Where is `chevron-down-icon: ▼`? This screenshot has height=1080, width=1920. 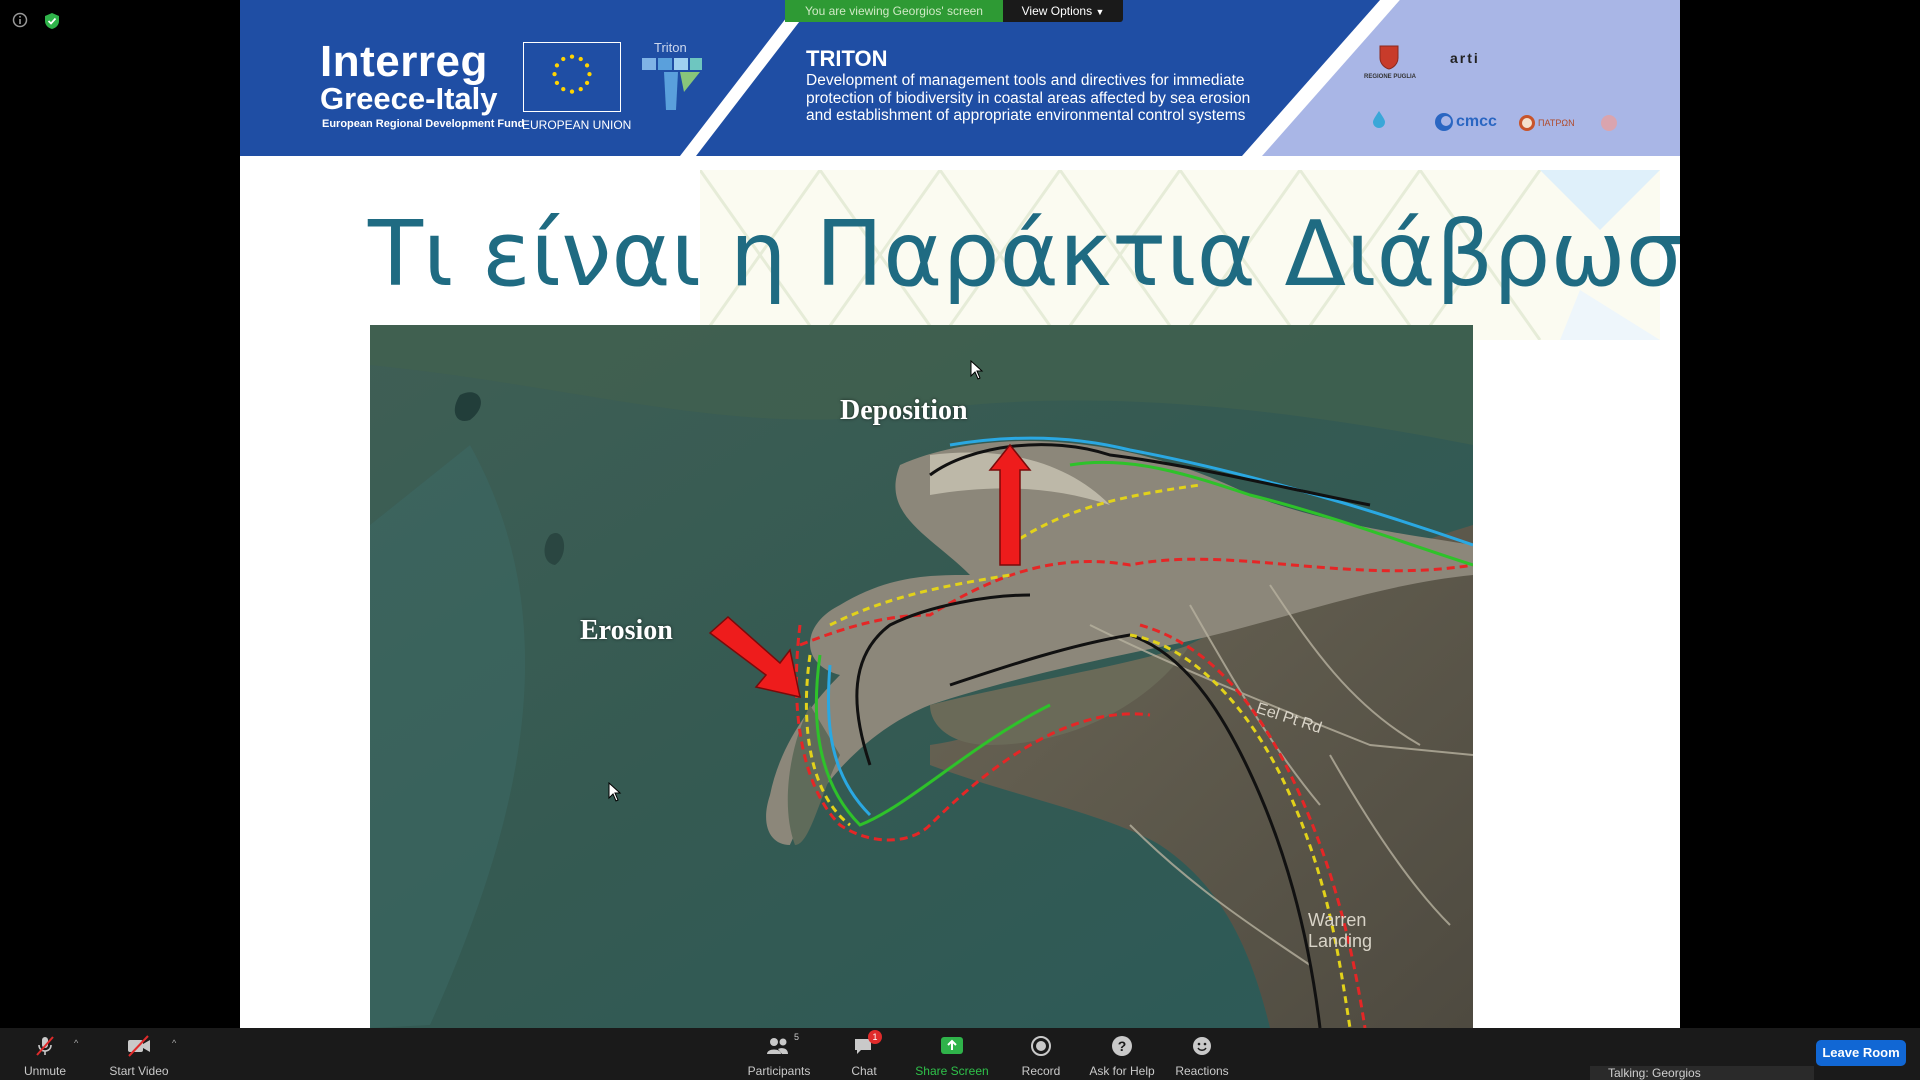
chevron-down-icon: ▼ is located at coordinates (1100, 12).